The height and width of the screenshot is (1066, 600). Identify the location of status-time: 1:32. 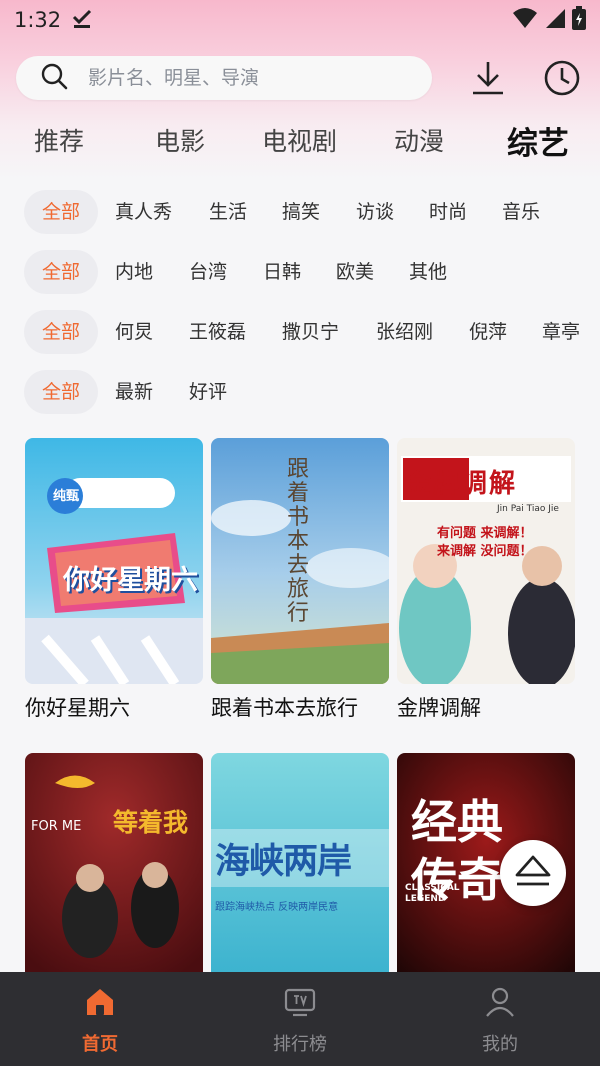
(38, 20).